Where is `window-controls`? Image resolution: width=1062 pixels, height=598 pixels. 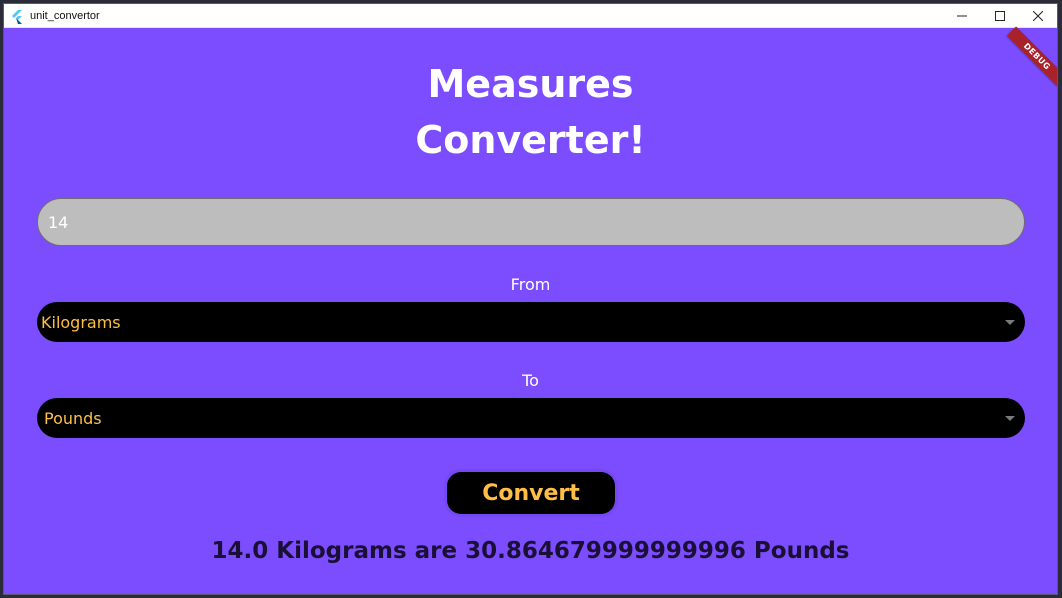
window-controls is located at coordinates (1000, 15).